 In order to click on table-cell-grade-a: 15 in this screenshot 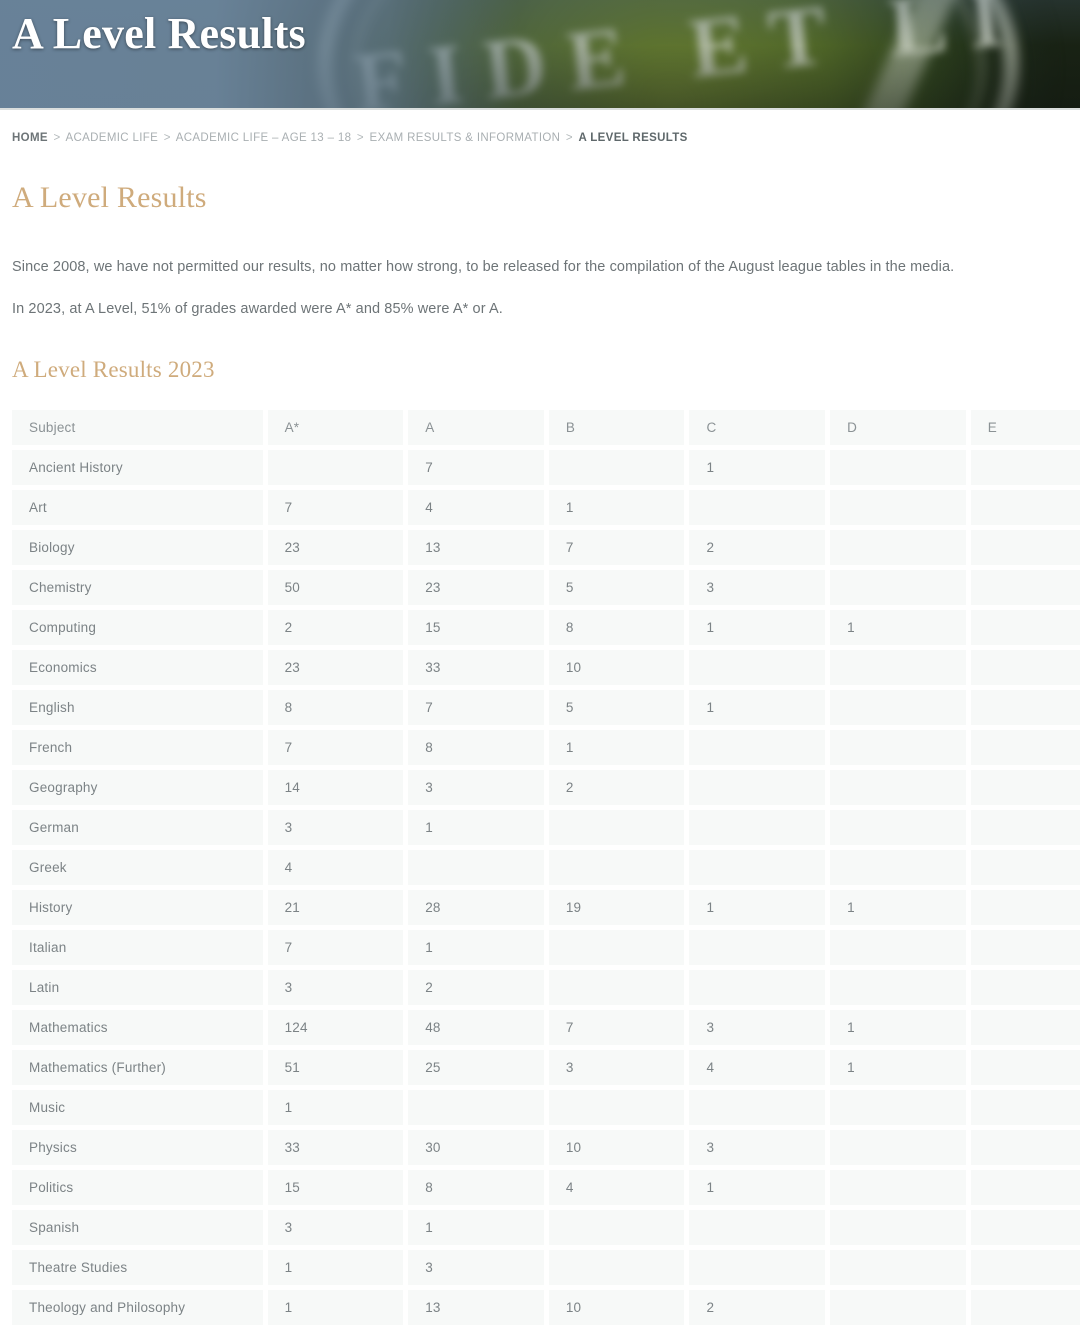, I will do `click(476, 627)`.